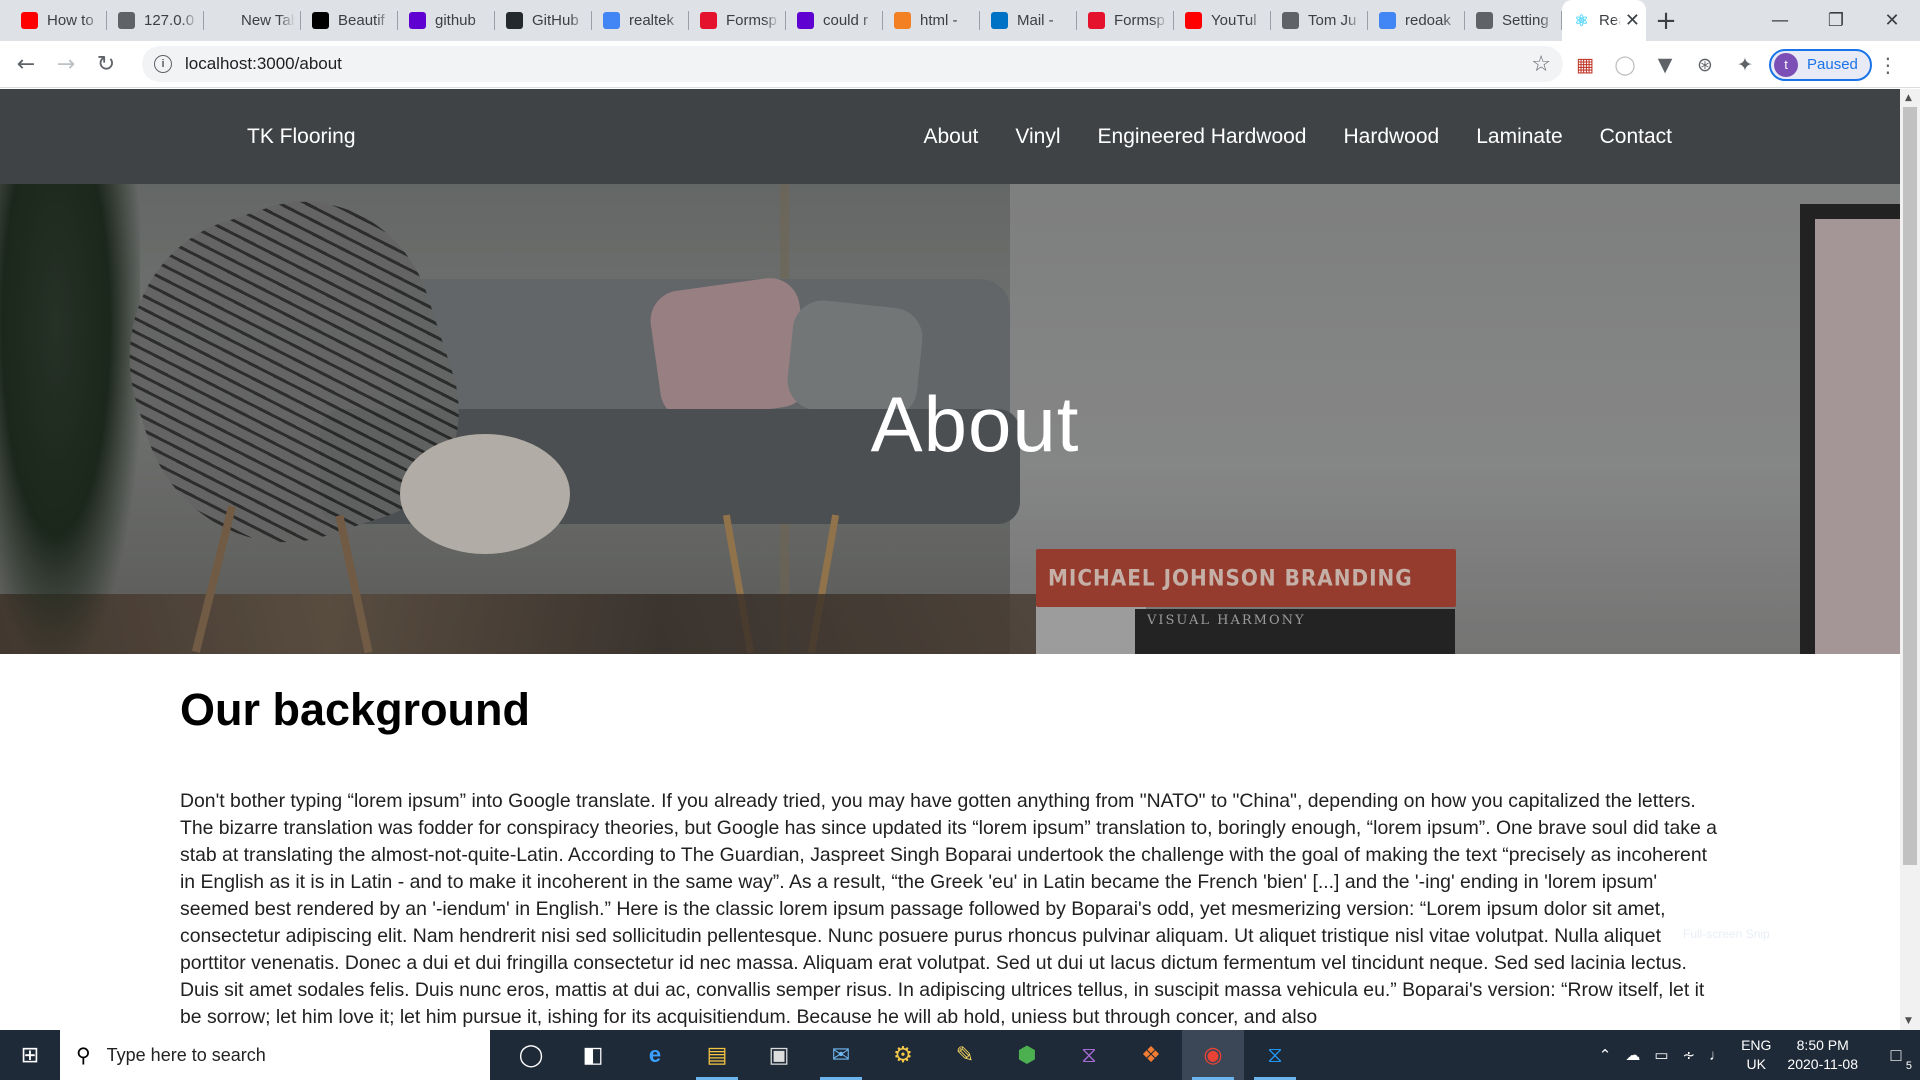  Describe the element at coordinates (1756, 1064) in the screenshot. I see `language-region: UK` at that location.